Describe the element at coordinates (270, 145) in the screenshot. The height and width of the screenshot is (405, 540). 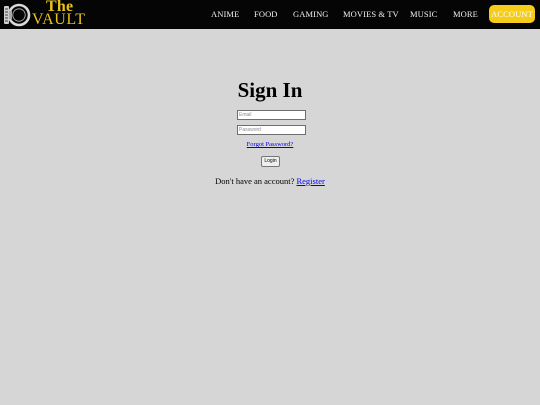
I see `forgot-password-link: Forgot Password?` at that location.